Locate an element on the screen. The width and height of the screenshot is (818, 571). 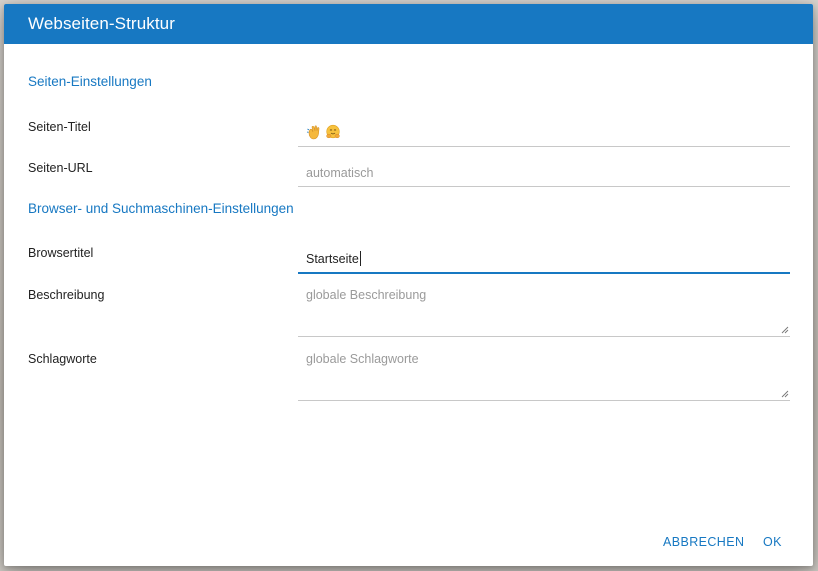
cancel-button: ABBRECHEN is located at coordinates (703, 542).